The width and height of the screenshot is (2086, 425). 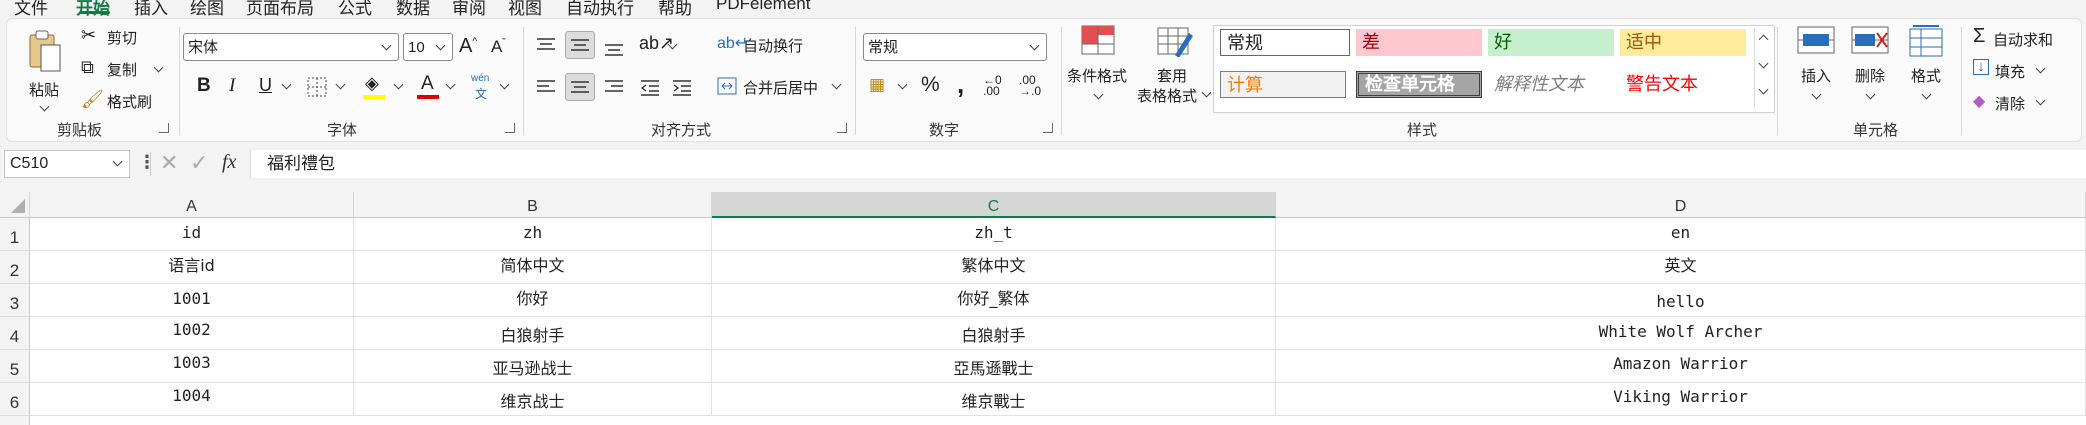 What do you see at coordinates (1100, 67) in the screenshot?
I see `conditional-formatting-button: 条件格式` at bounding box center [1100, 67].